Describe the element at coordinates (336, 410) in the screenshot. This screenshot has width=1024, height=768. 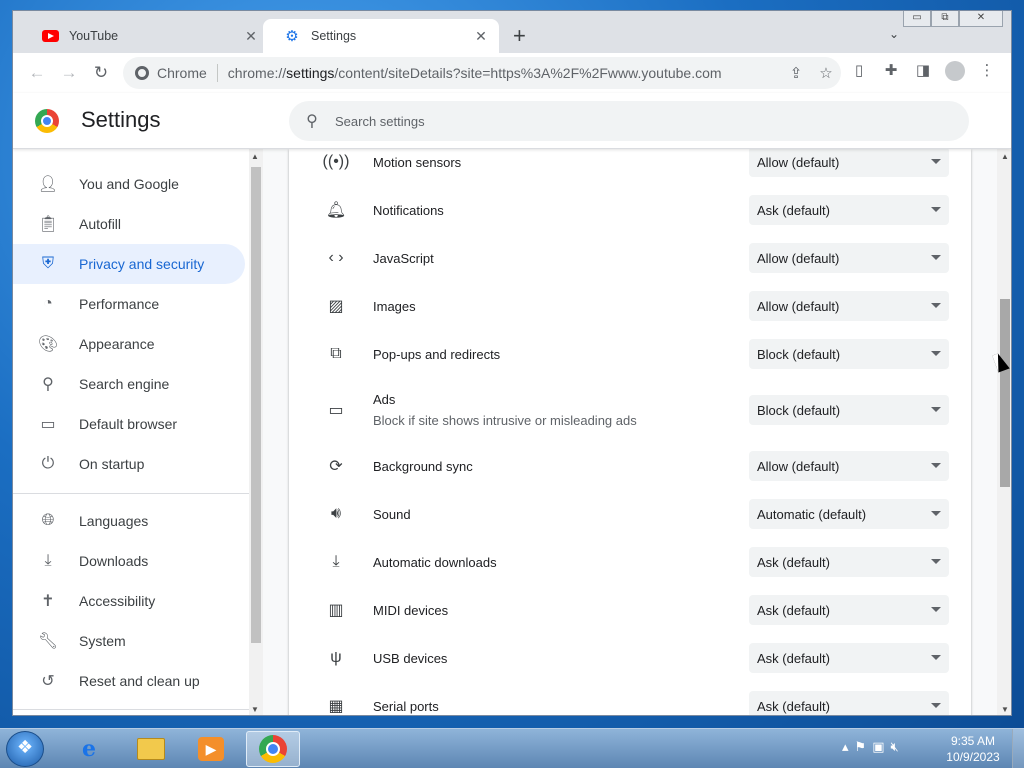
I see `ads-icon: ▭` at that location.